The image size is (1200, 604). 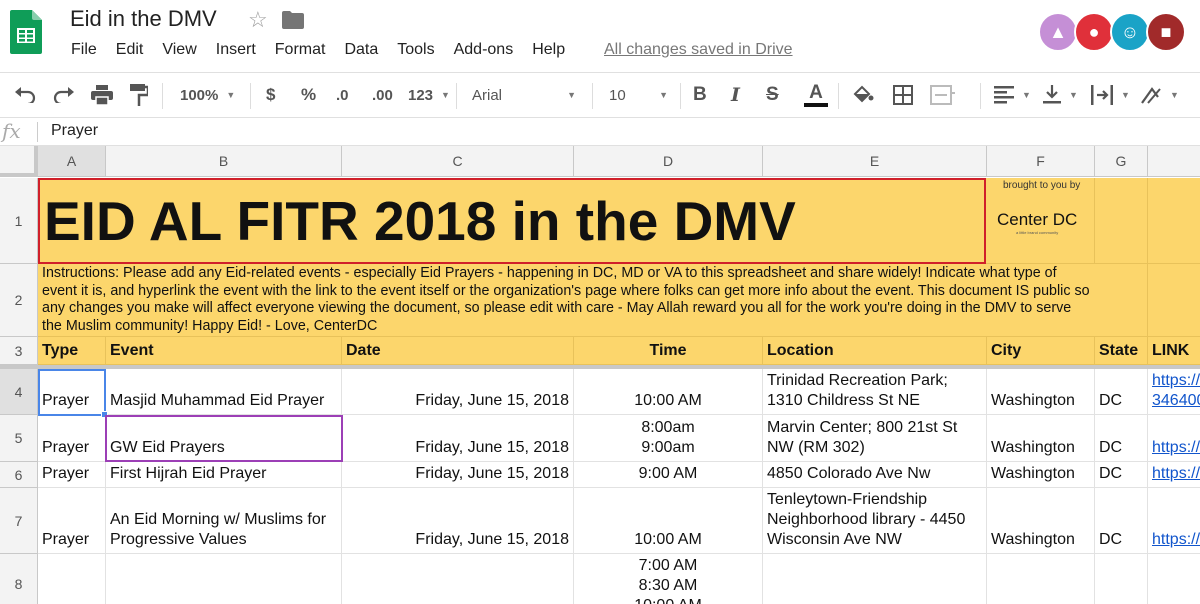 I want to click on cell-type, so click(x=72, y=579).